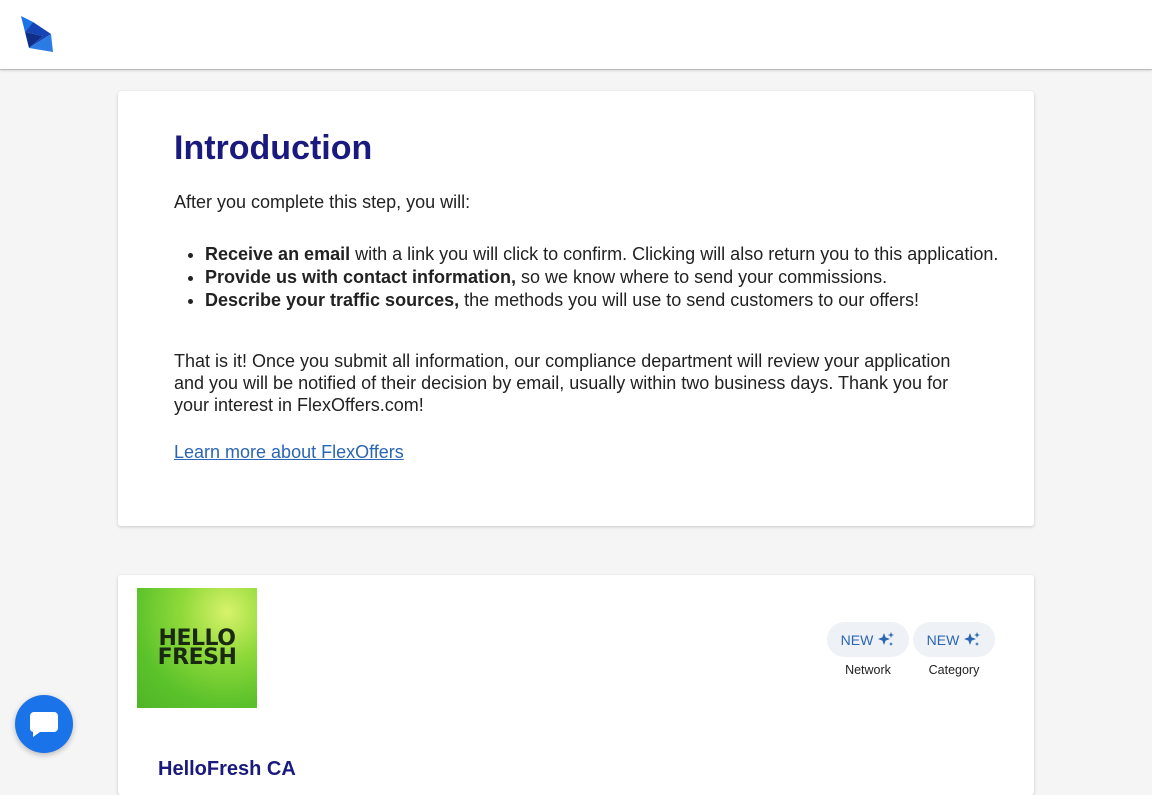 The height and width of the screenshot is (795, 1152). I want to click on badge-caption: Network, so click(868, 670).